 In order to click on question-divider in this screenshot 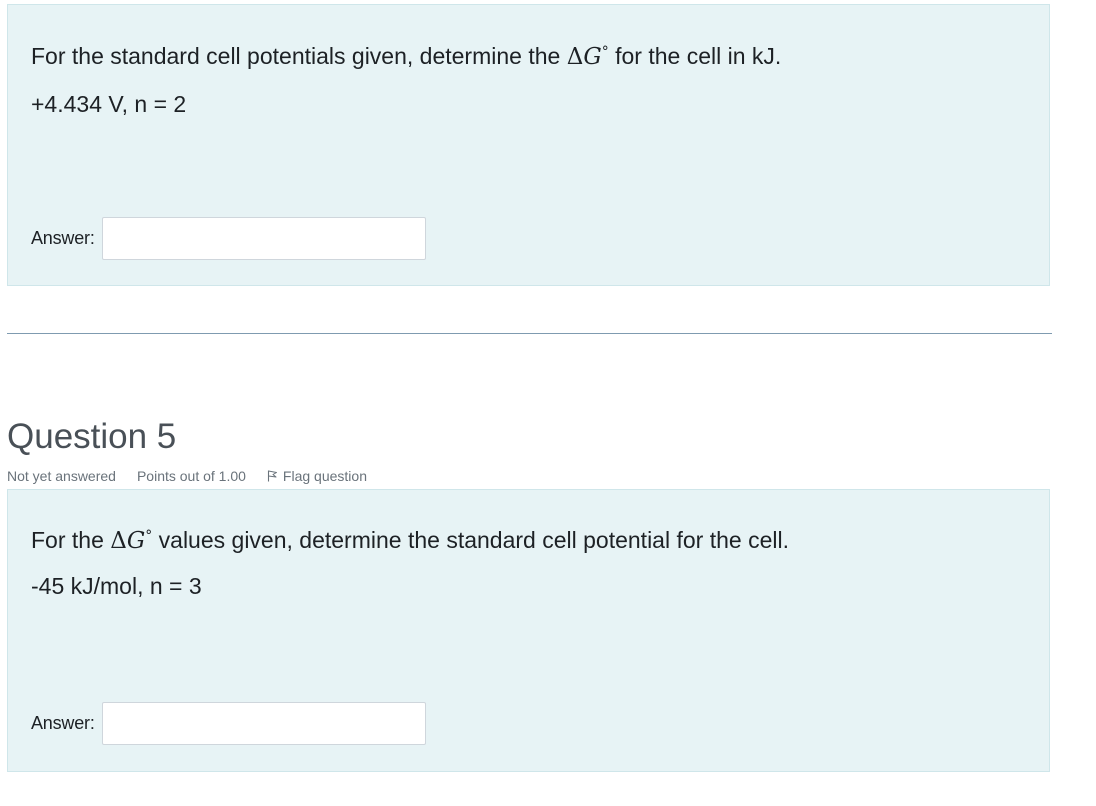, I will do `click(529, 333)`.